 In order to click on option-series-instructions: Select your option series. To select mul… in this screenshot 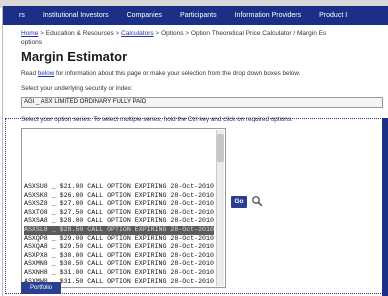, I will do `click(157, 119)`.